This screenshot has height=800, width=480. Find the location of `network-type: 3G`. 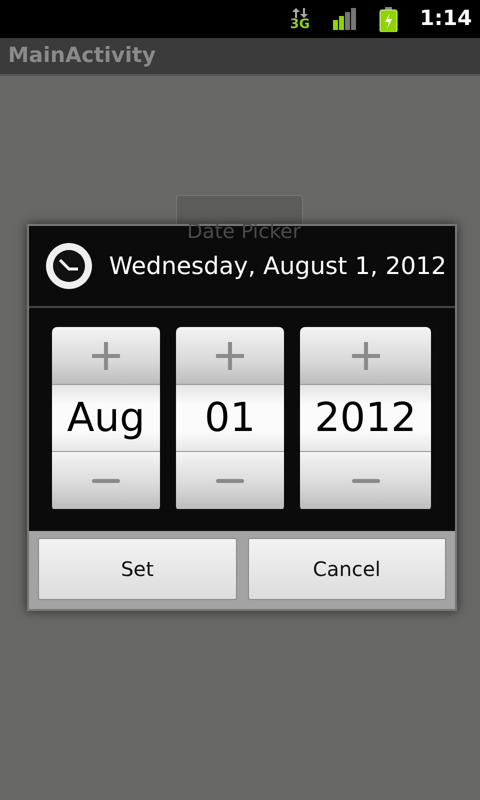

network-type: 3G is located at coordinates (300, 24).